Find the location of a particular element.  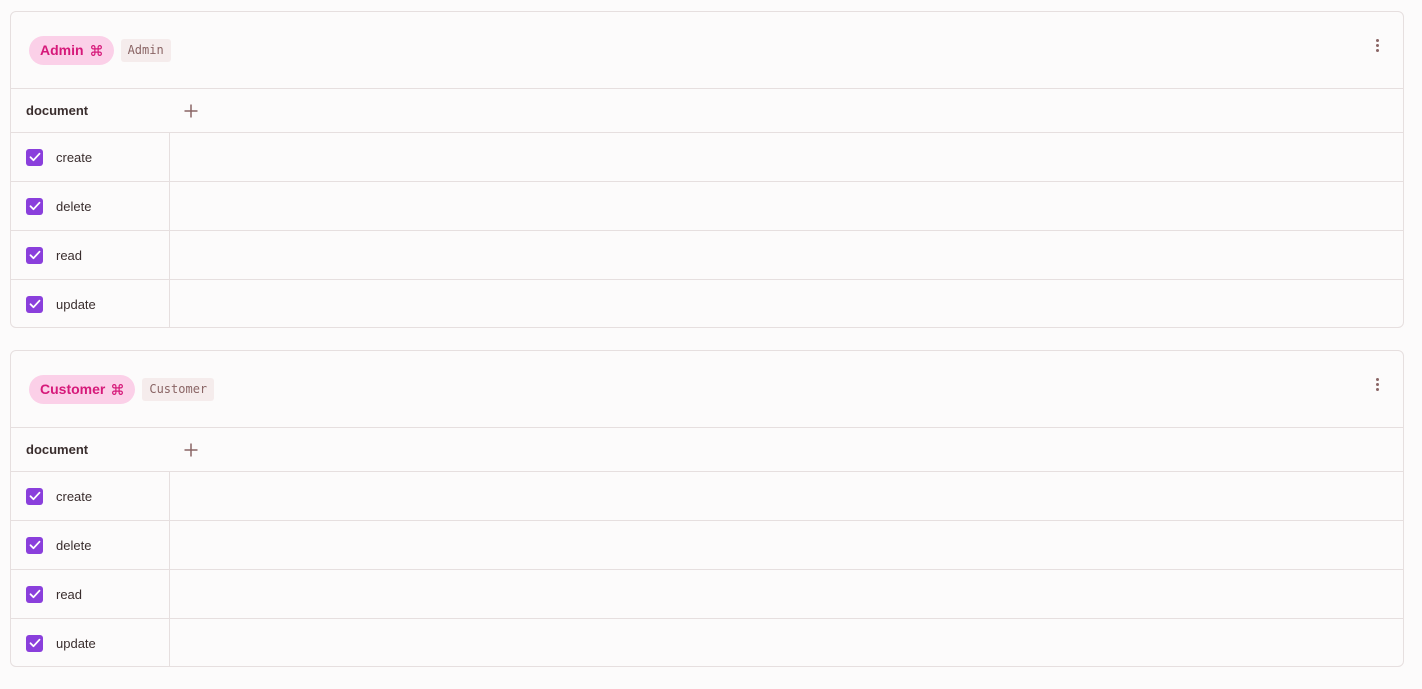

role-code: Customer is located at coordinates (178, 389).